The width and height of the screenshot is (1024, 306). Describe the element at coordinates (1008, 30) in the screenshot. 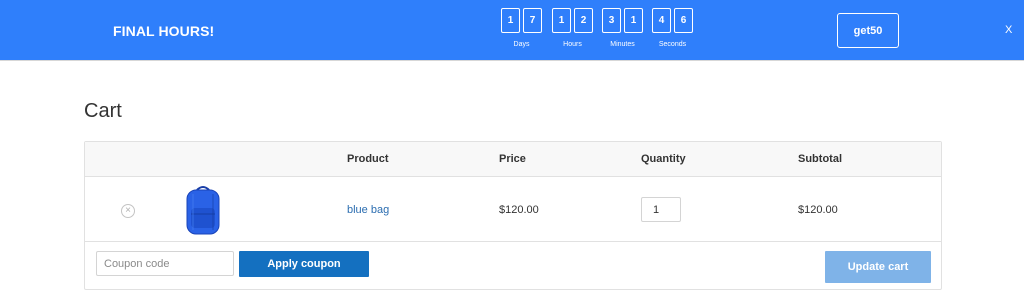

I see `close-banner-button: X` at that location.